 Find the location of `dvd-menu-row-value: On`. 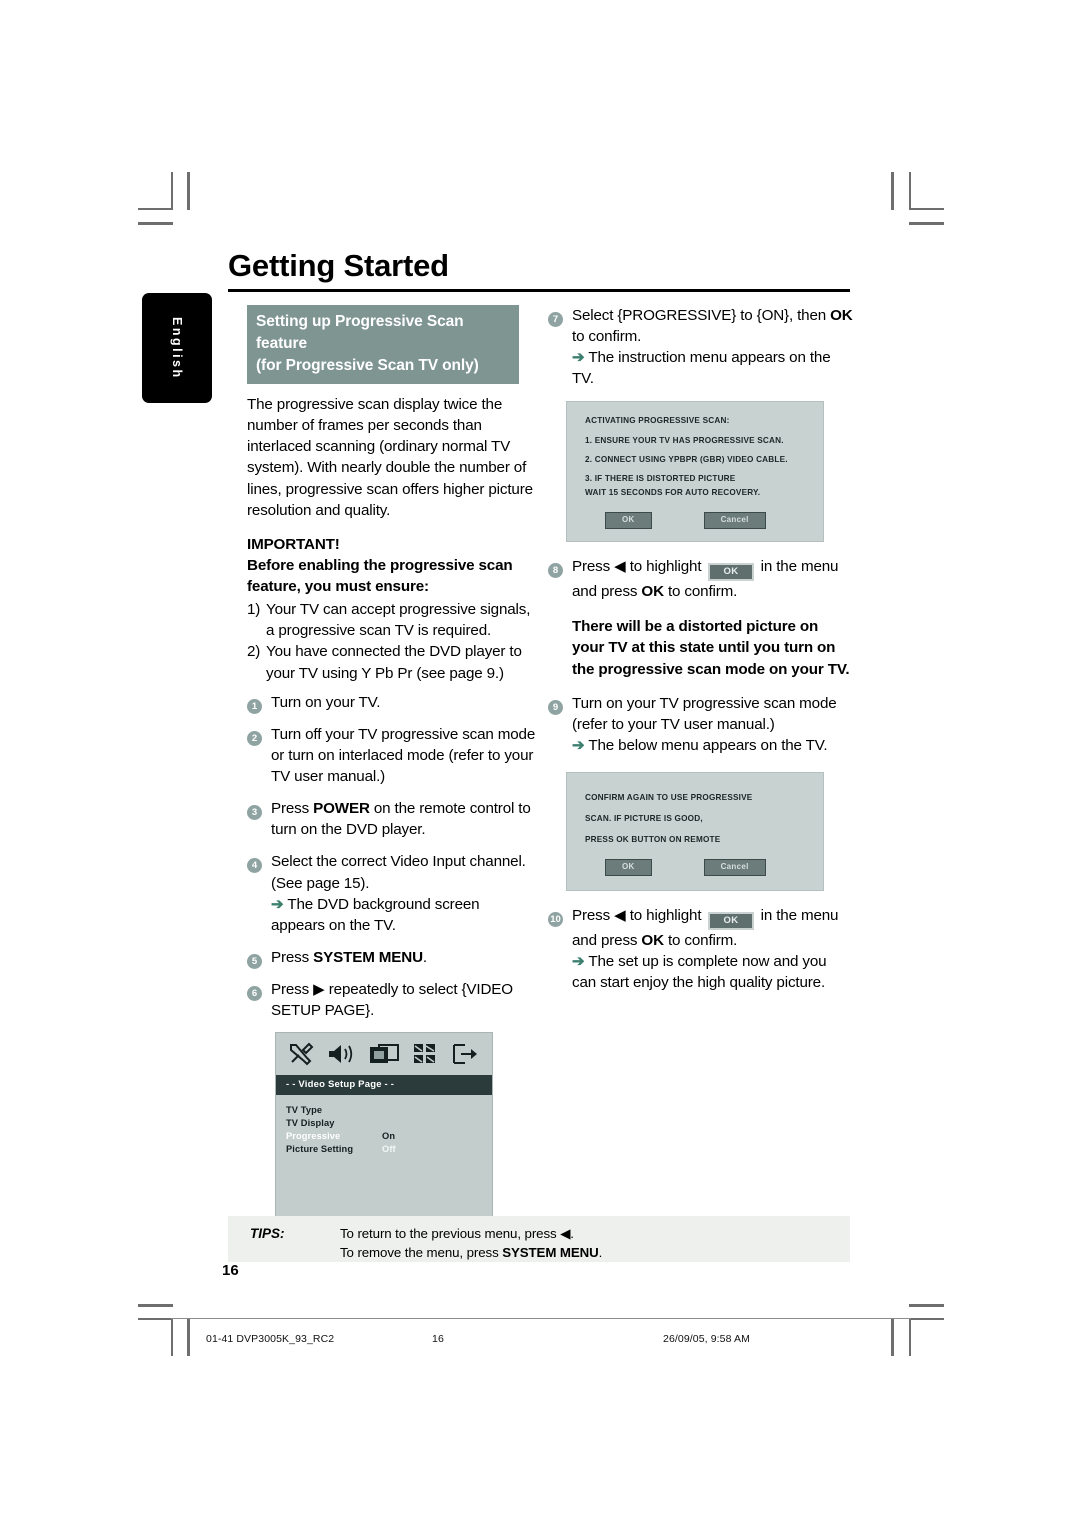

dvd-menu-row-value: On is located at coordinates (389, 1135).